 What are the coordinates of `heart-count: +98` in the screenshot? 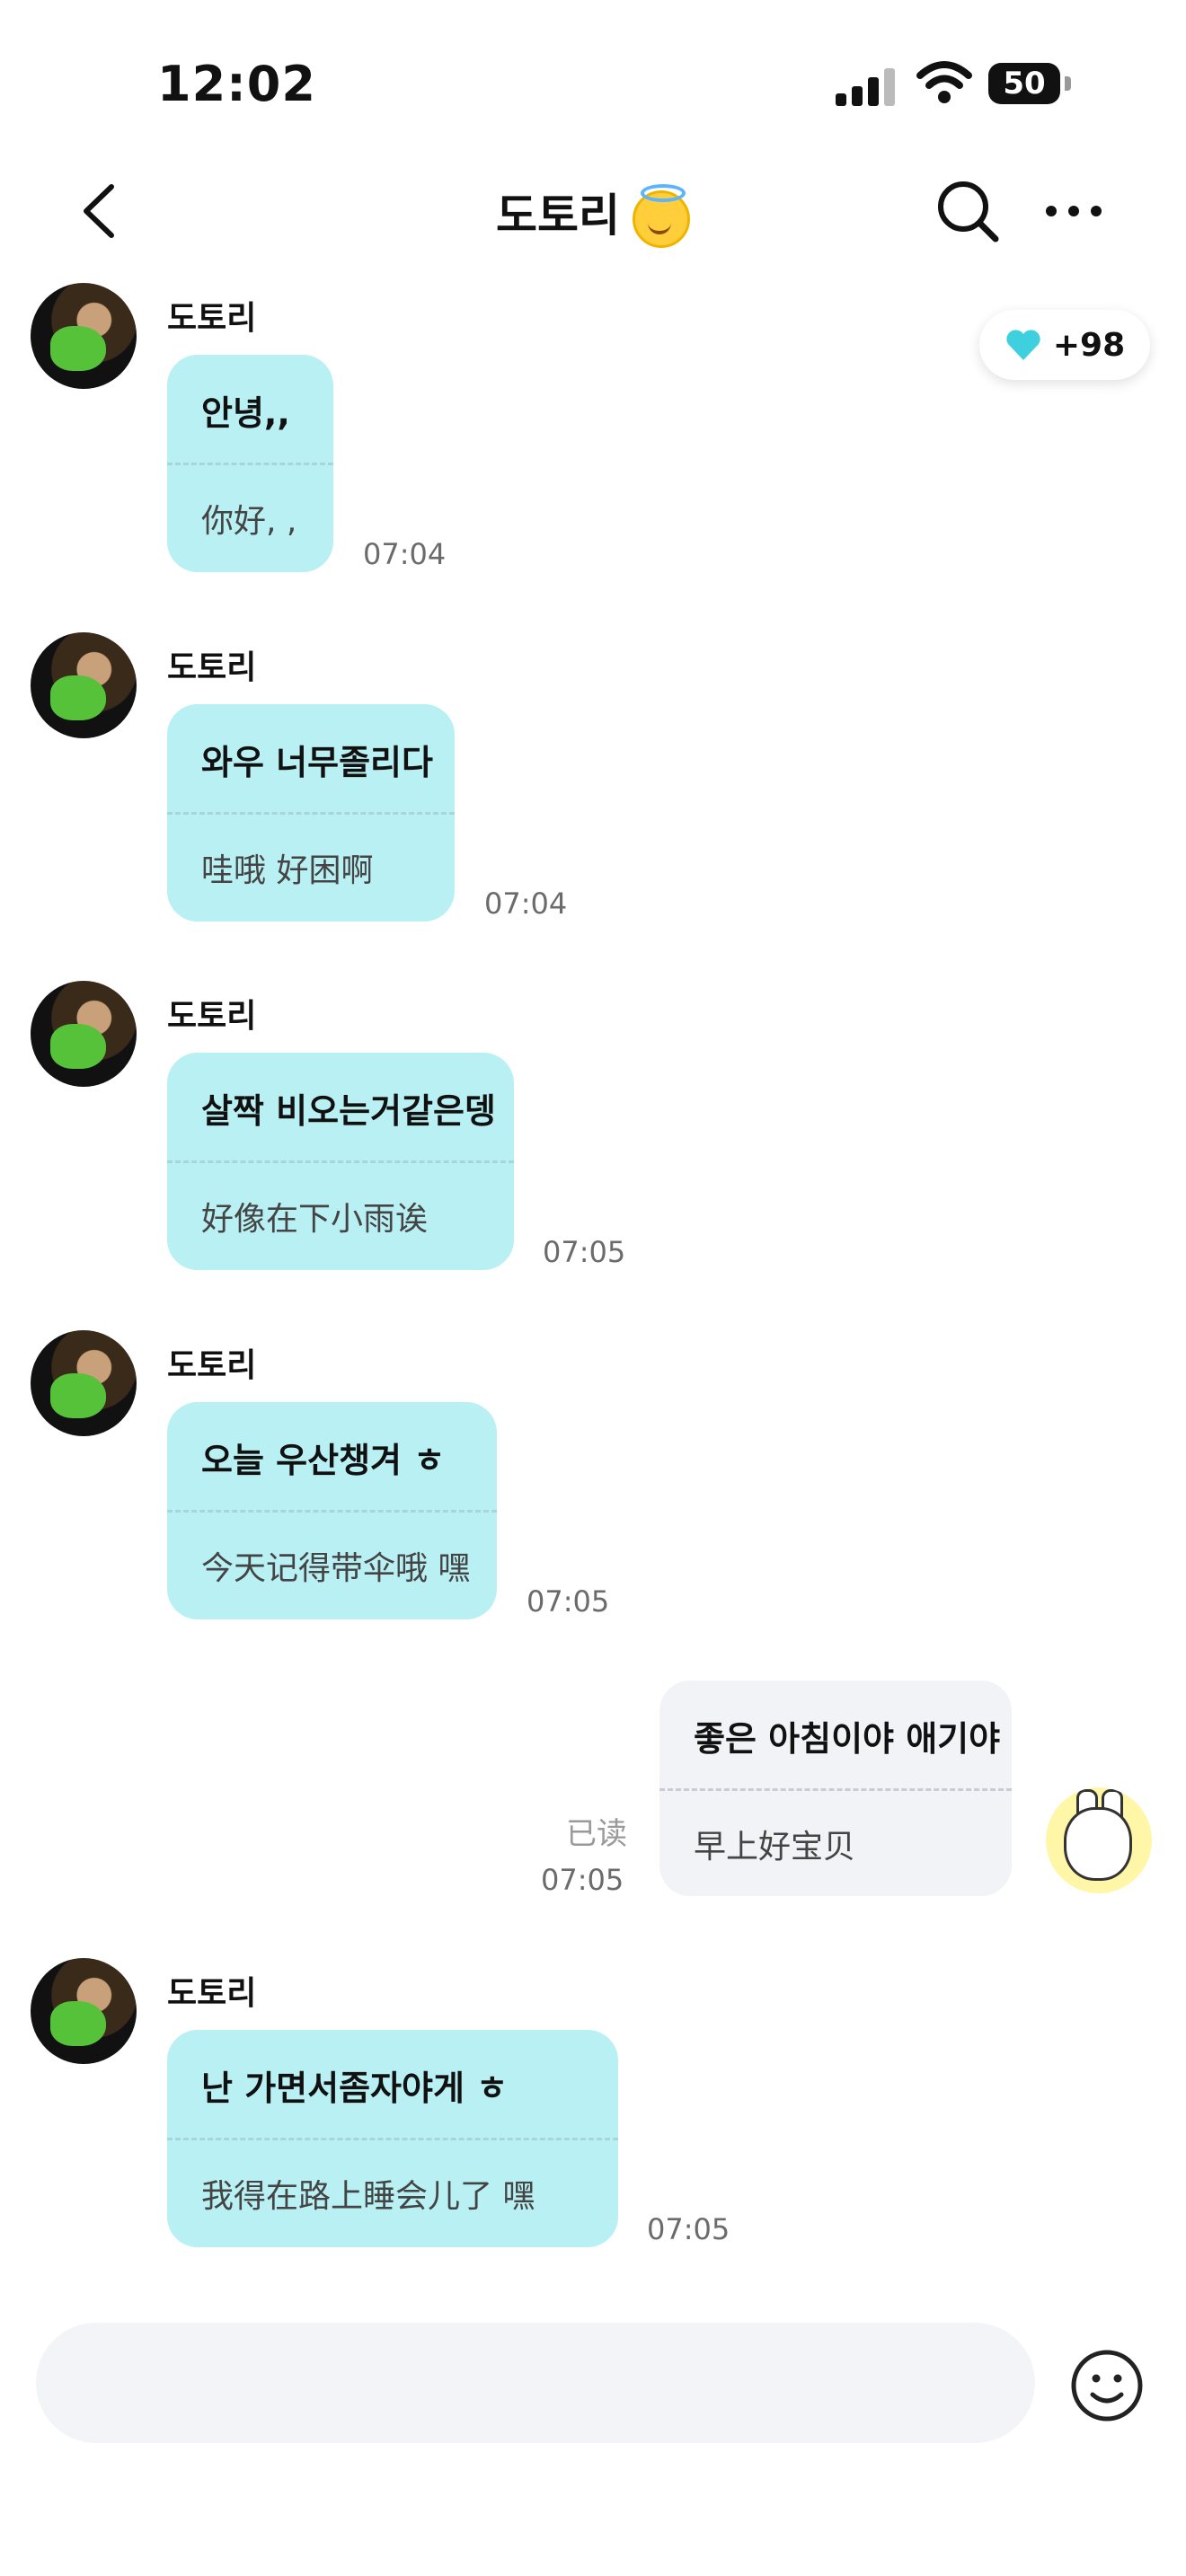 It's located at (1089, 345).